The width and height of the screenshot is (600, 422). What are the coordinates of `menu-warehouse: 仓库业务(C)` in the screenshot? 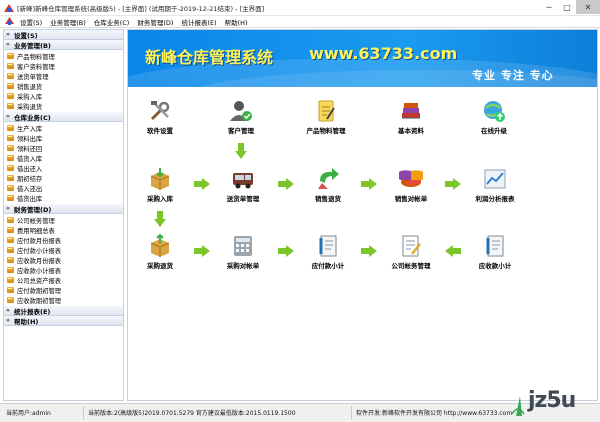 It's located at (112, 22).